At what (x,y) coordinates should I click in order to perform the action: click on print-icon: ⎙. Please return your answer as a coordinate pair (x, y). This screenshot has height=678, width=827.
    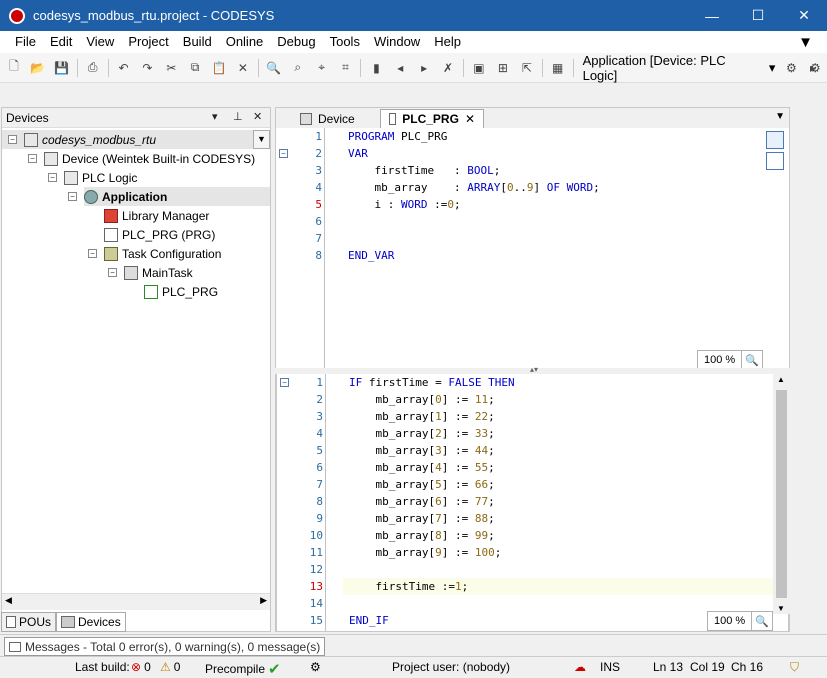
    Looking at the image, I should click on (93, 68).